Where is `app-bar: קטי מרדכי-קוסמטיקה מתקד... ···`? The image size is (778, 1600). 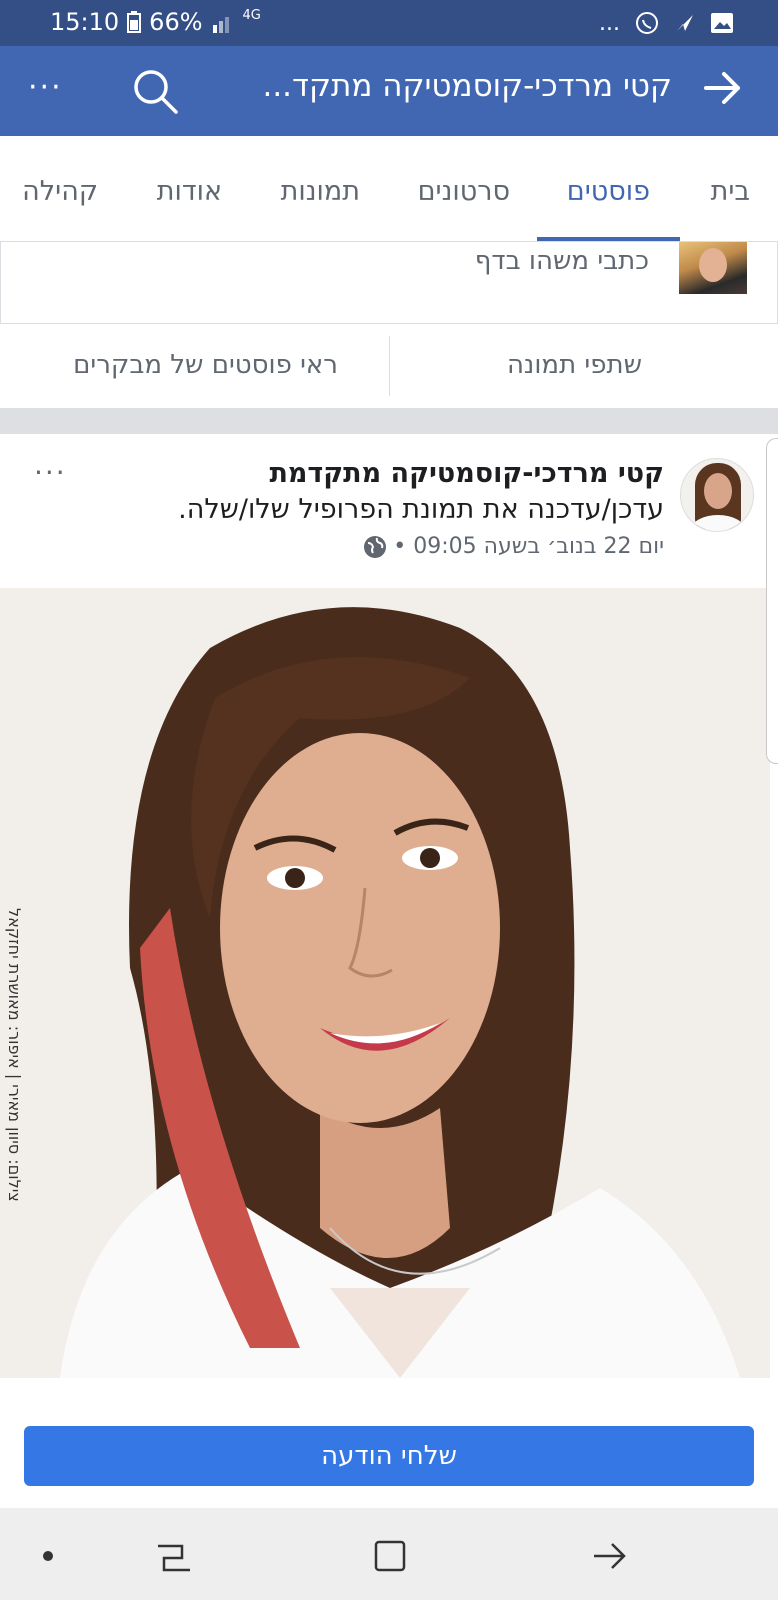 app-bar: קטי מרדכי-קוסמטיקה מתקד... ··· is located at coordinates (389, 91).